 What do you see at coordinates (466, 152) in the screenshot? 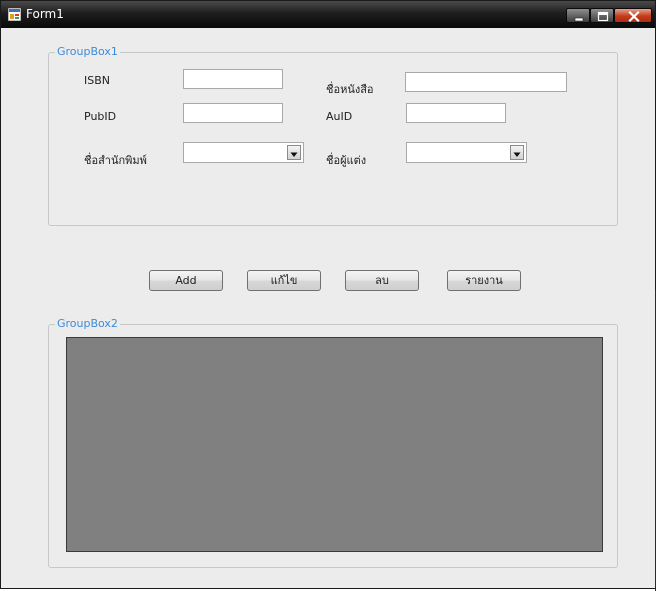
I see `author-combobox` at bounding box center [466, 152].